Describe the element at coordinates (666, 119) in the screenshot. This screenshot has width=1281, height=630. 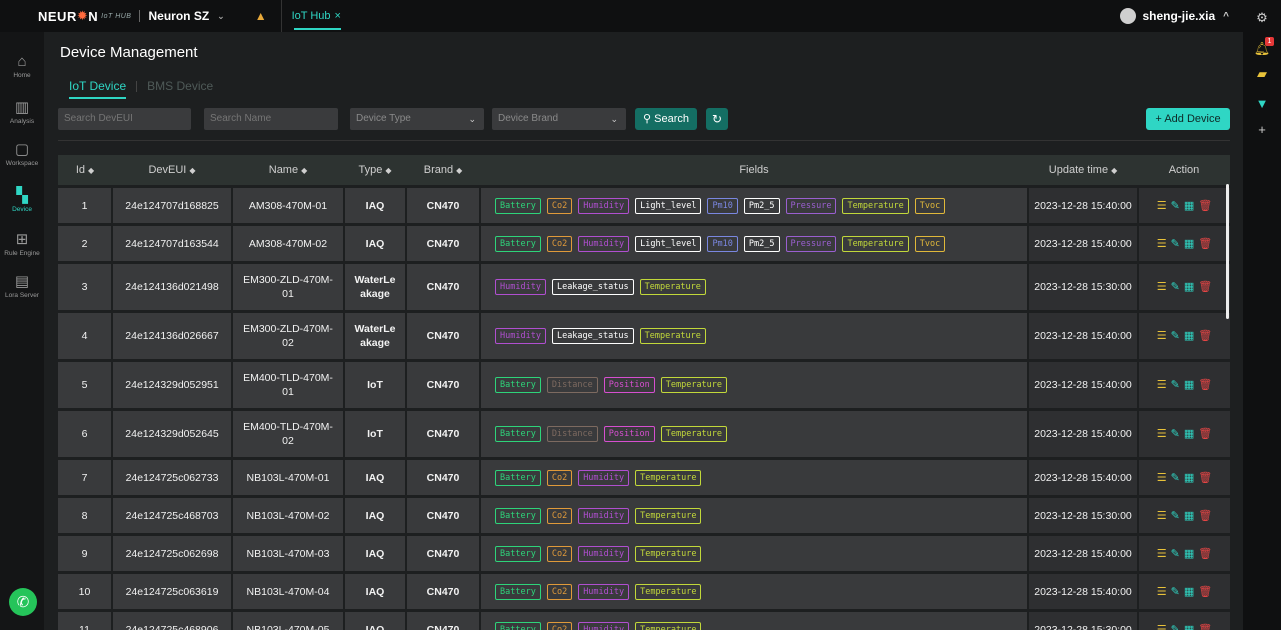
I see `search-button: ⚲ Search` at that location.